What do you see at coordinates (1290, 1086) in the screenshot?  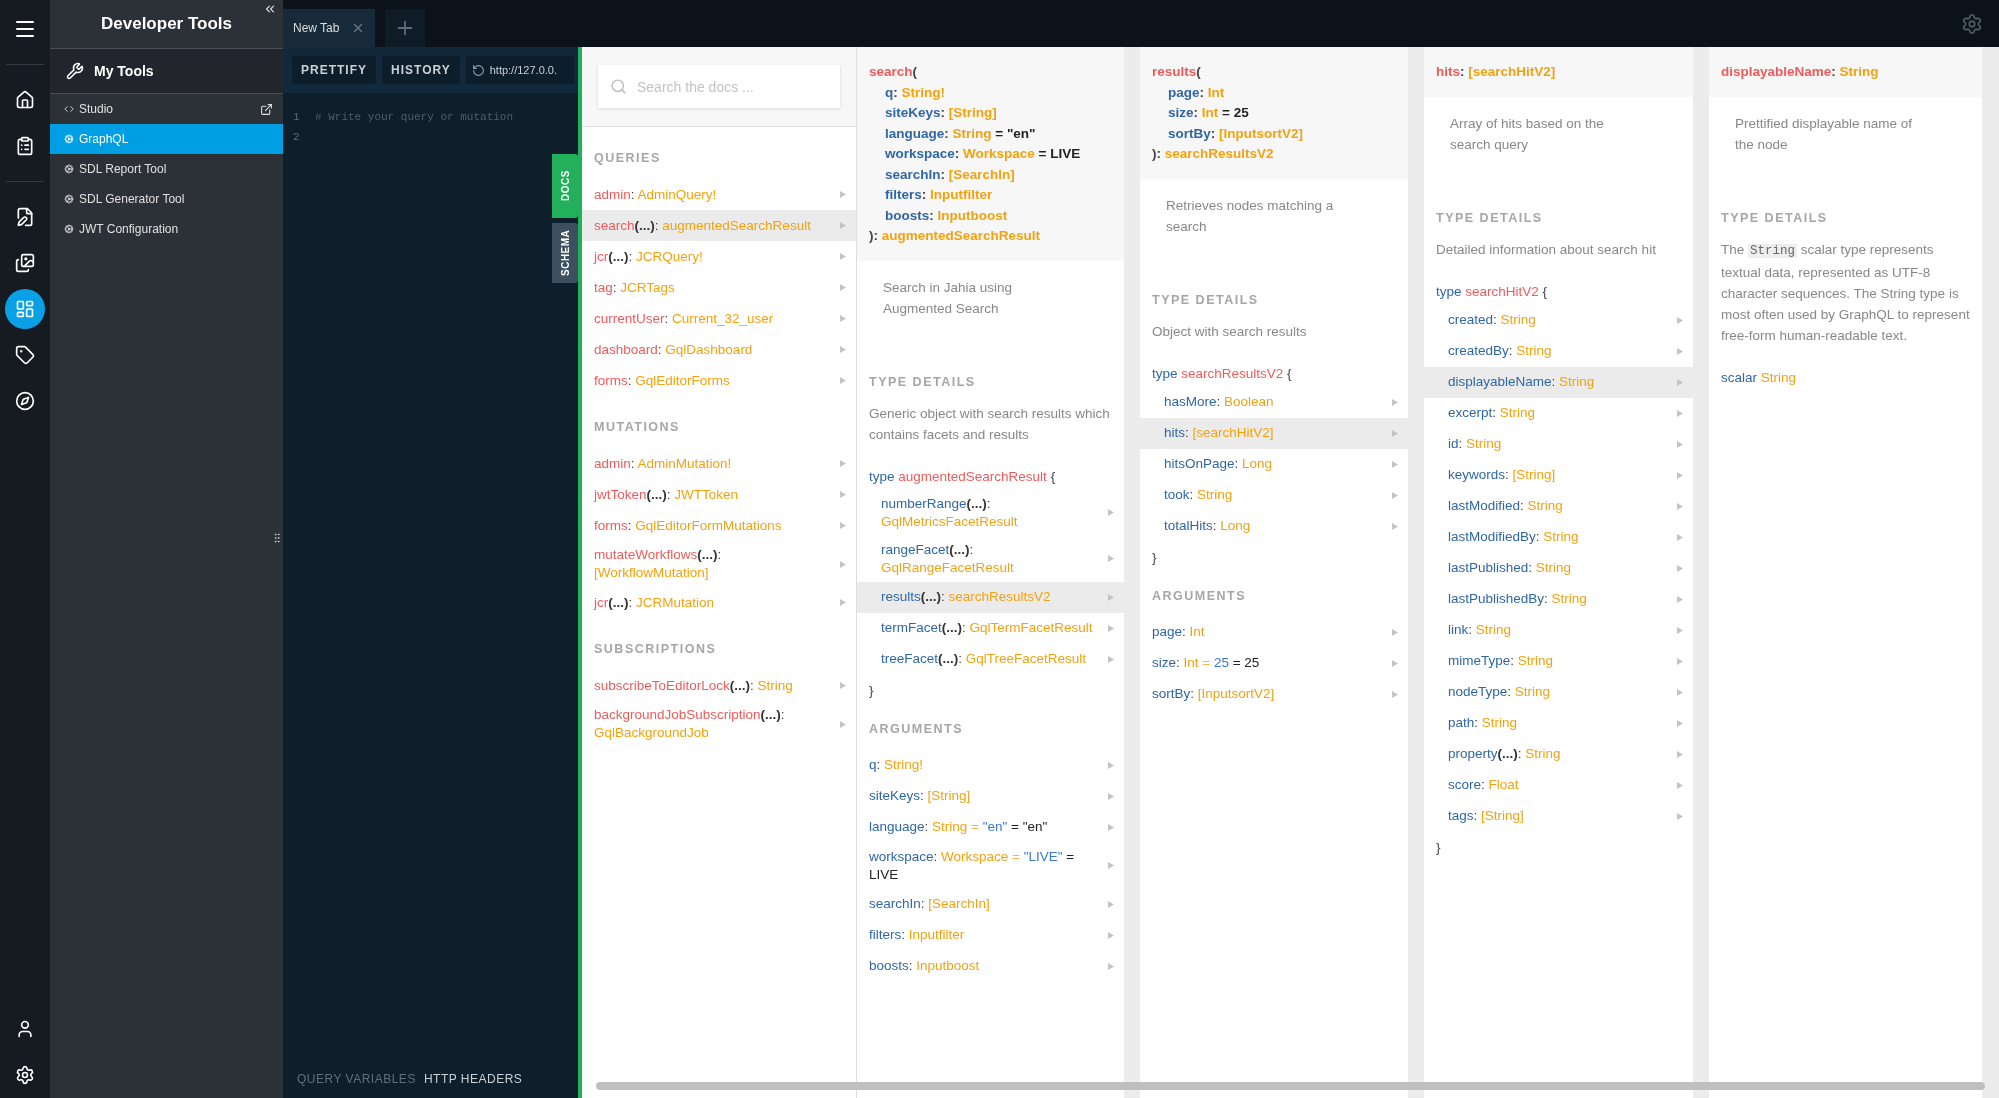 I see `scrollbar` at bounding box center [1290, 1086].